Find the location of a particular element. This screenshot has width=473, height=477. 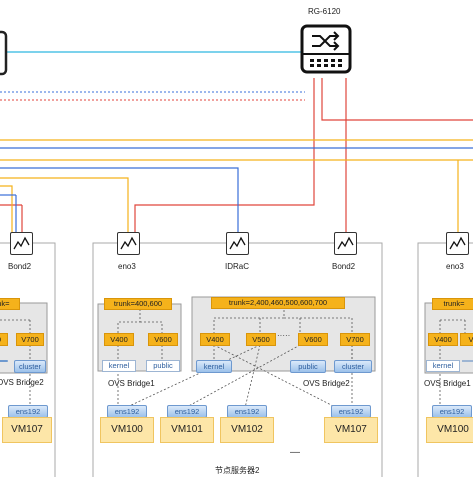

idrac-nic-icon is located at coordinates (237, 243).